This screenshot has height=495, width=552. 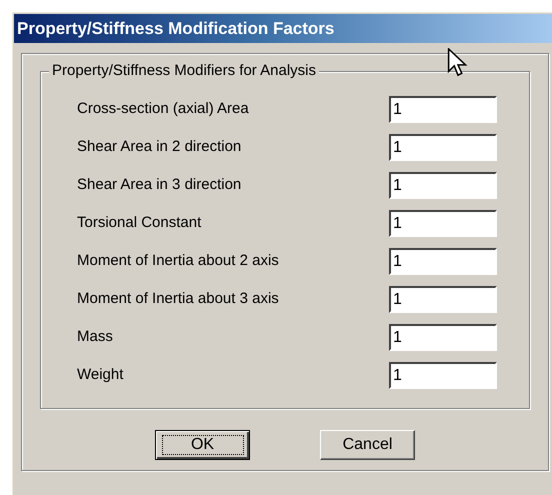 What do you see at coordinates (184, 71) in the screenshot?
I see `group-title: Property/Stiffness Modifiers for Analysis` at bounding box center [184, 71].